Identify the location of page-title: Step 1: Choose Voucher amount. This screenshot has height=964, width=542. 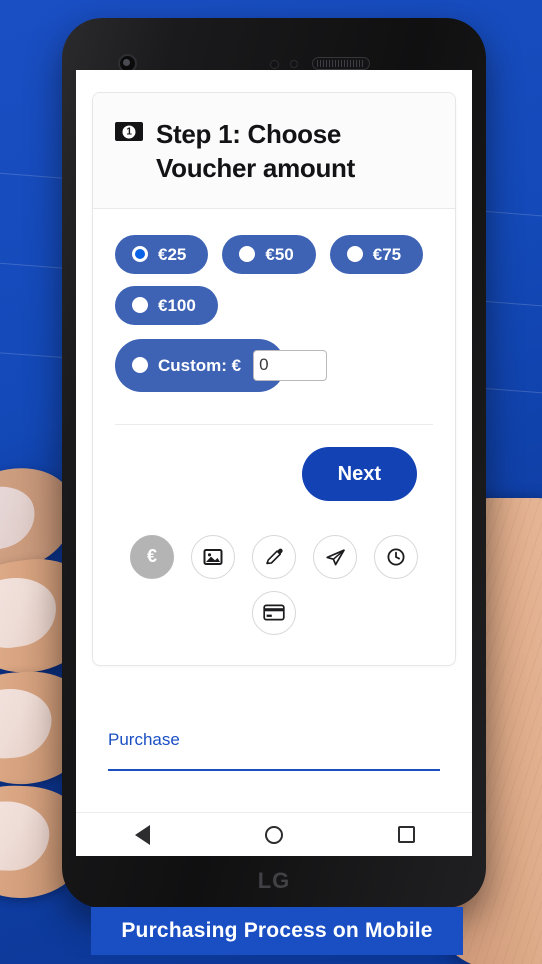
(274, 151).